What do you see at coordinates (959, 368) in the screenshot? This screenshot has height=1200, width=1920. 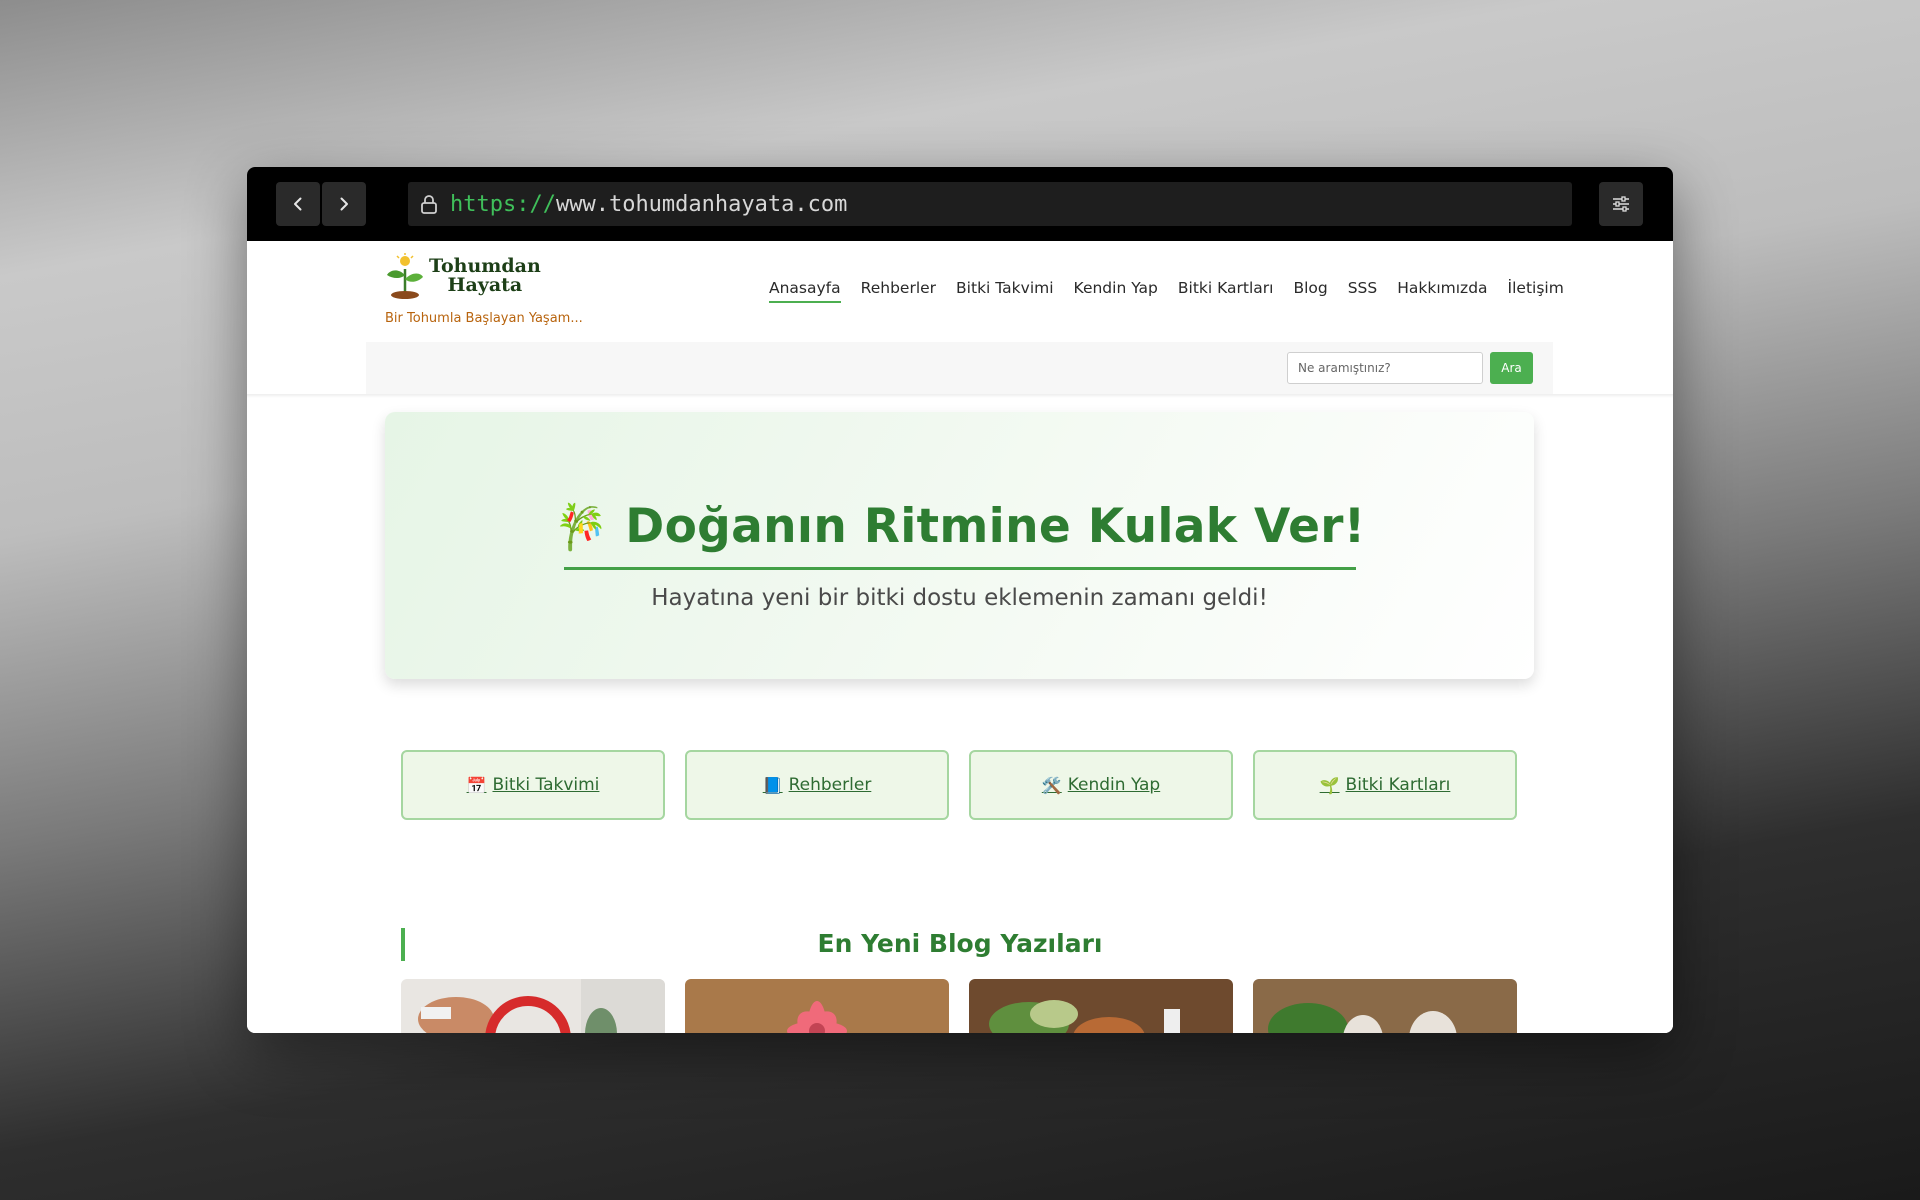 I see `search-bar: Ara` at bounding box center [959, 368].